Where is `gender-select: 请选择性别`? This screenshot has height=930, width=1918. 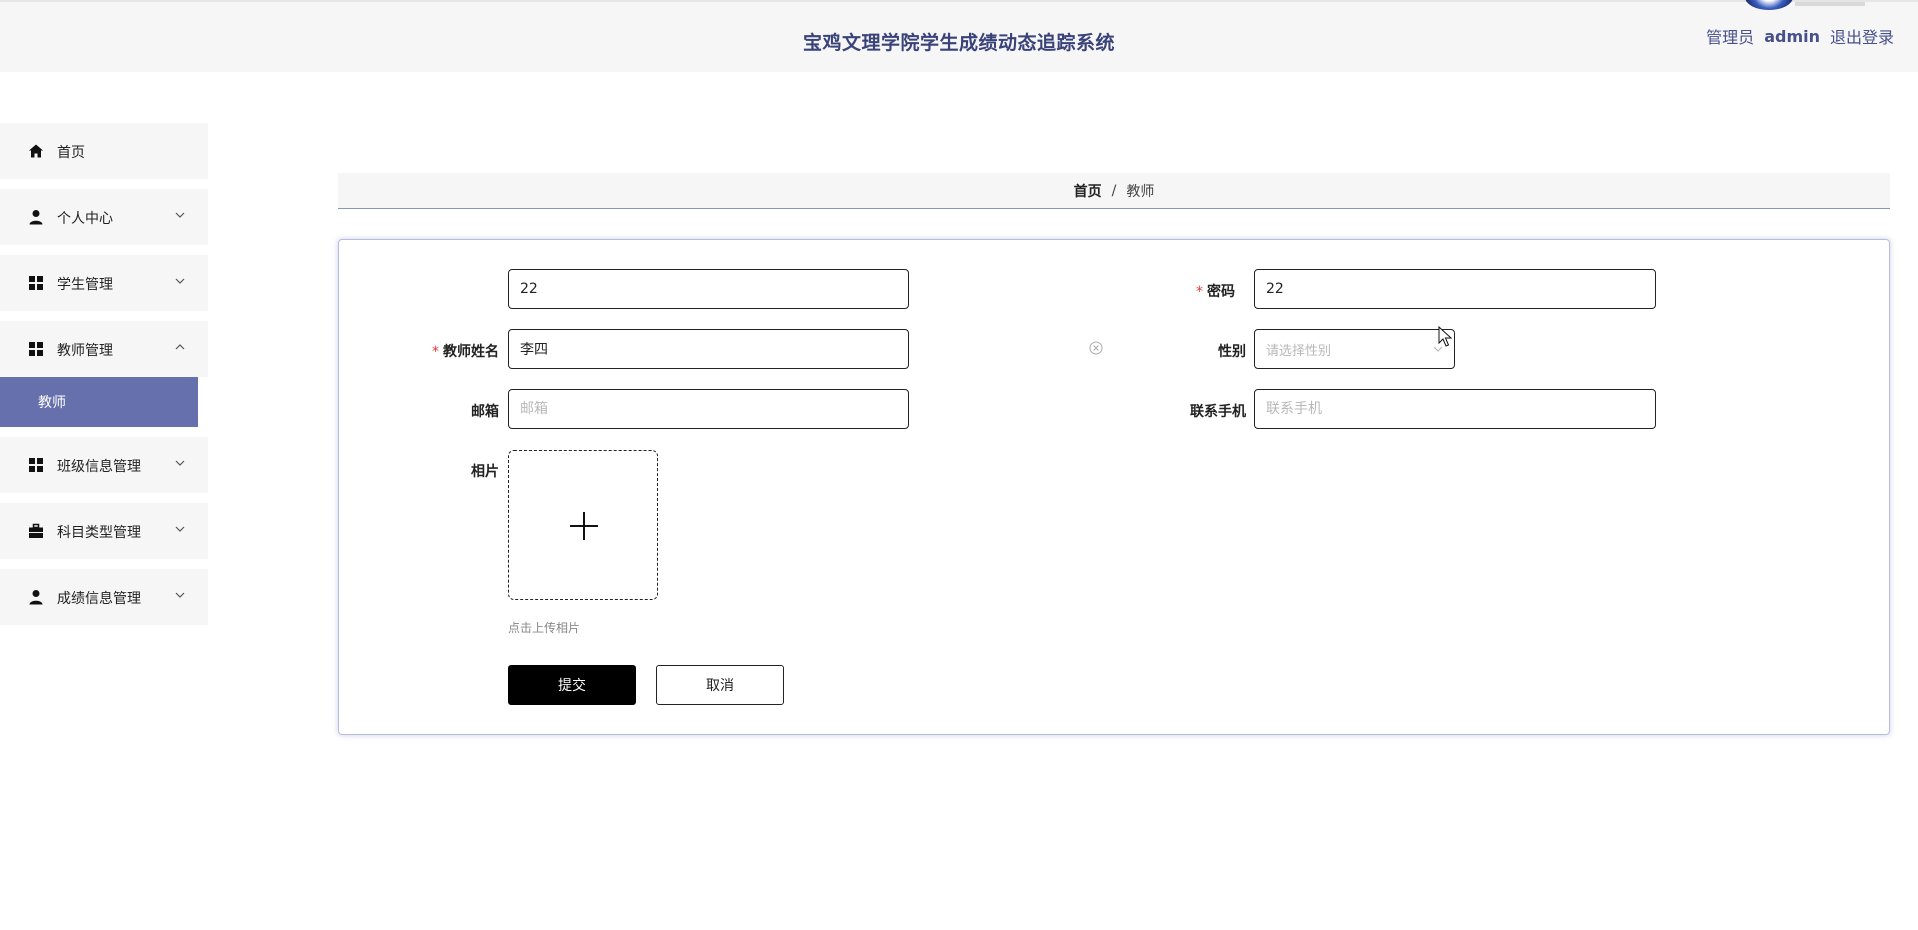
gender-select: 请选择性别 is located at coordinates (1354, 349).